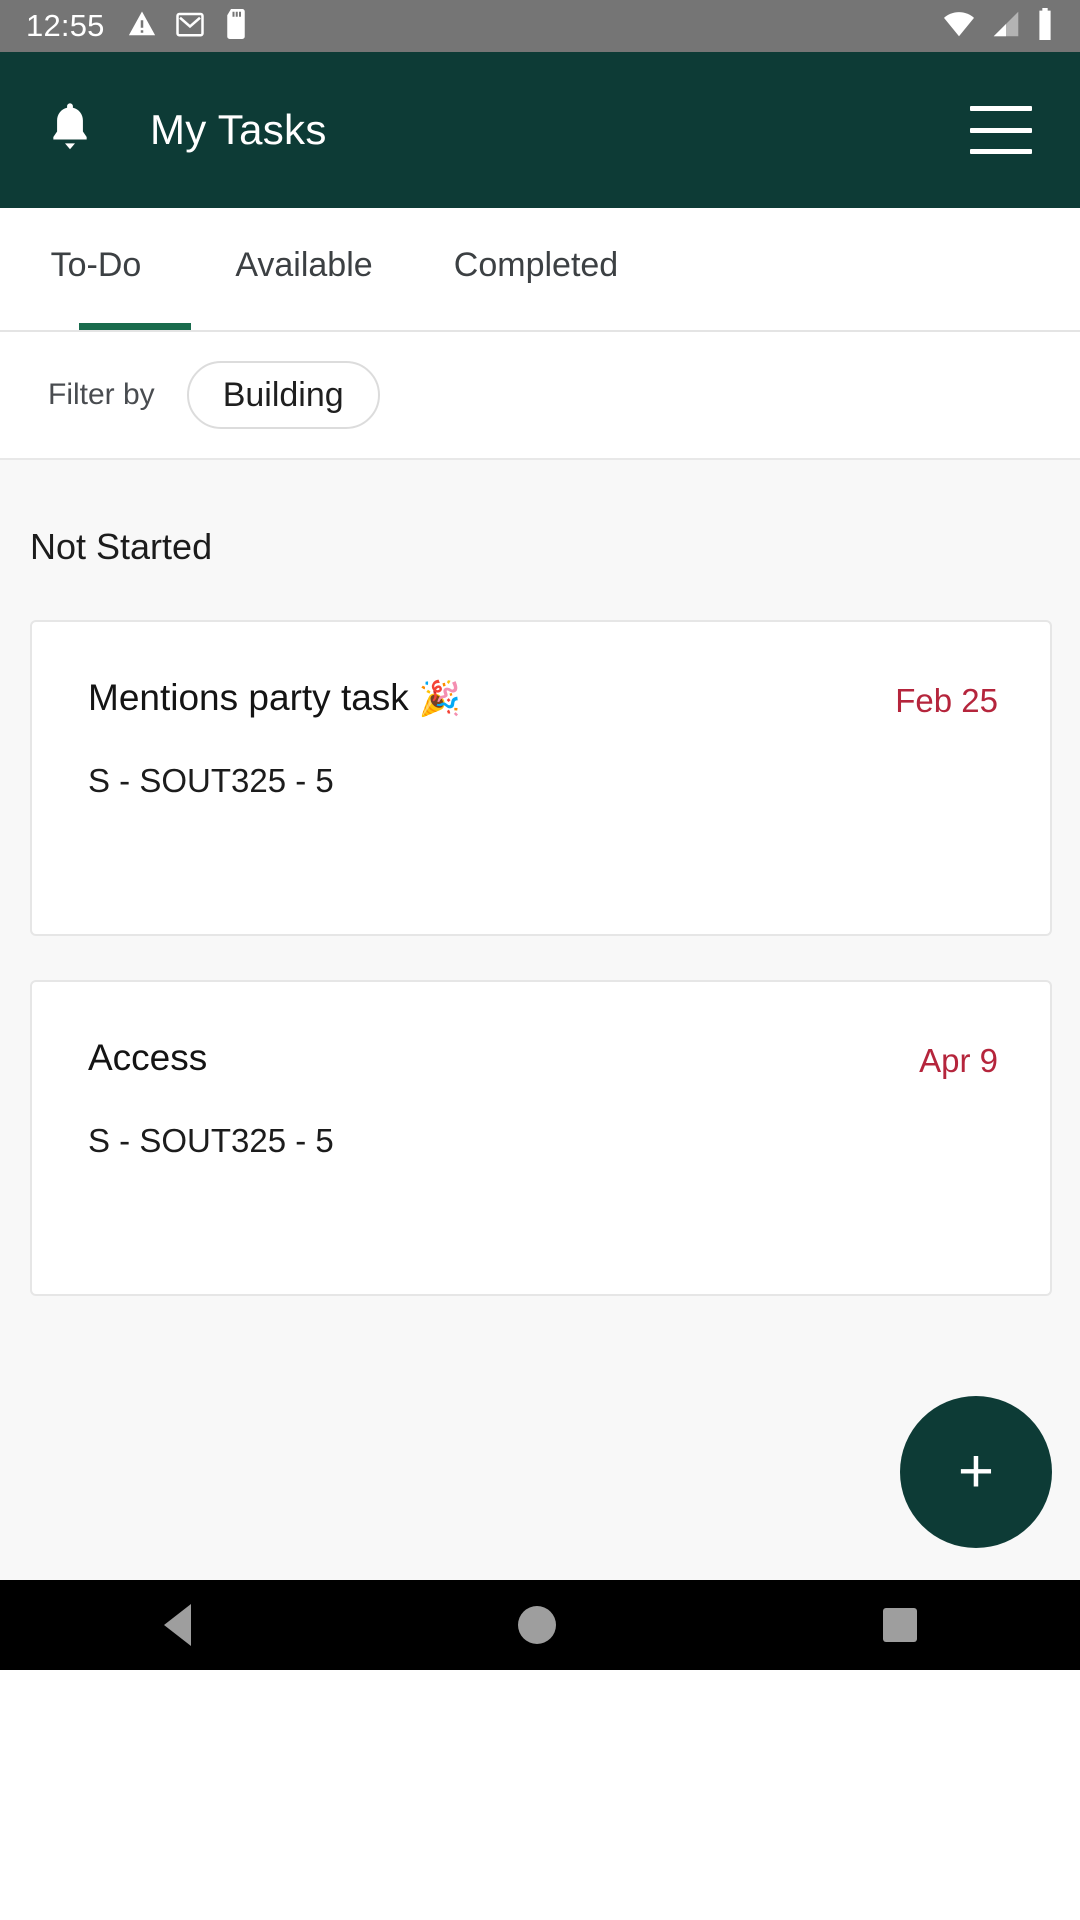 This screenshot has height=1920, width=1080. Describe the element at coordinates (1006, 26) in the screenshot. I see `cellular-signal-icon` at that location.